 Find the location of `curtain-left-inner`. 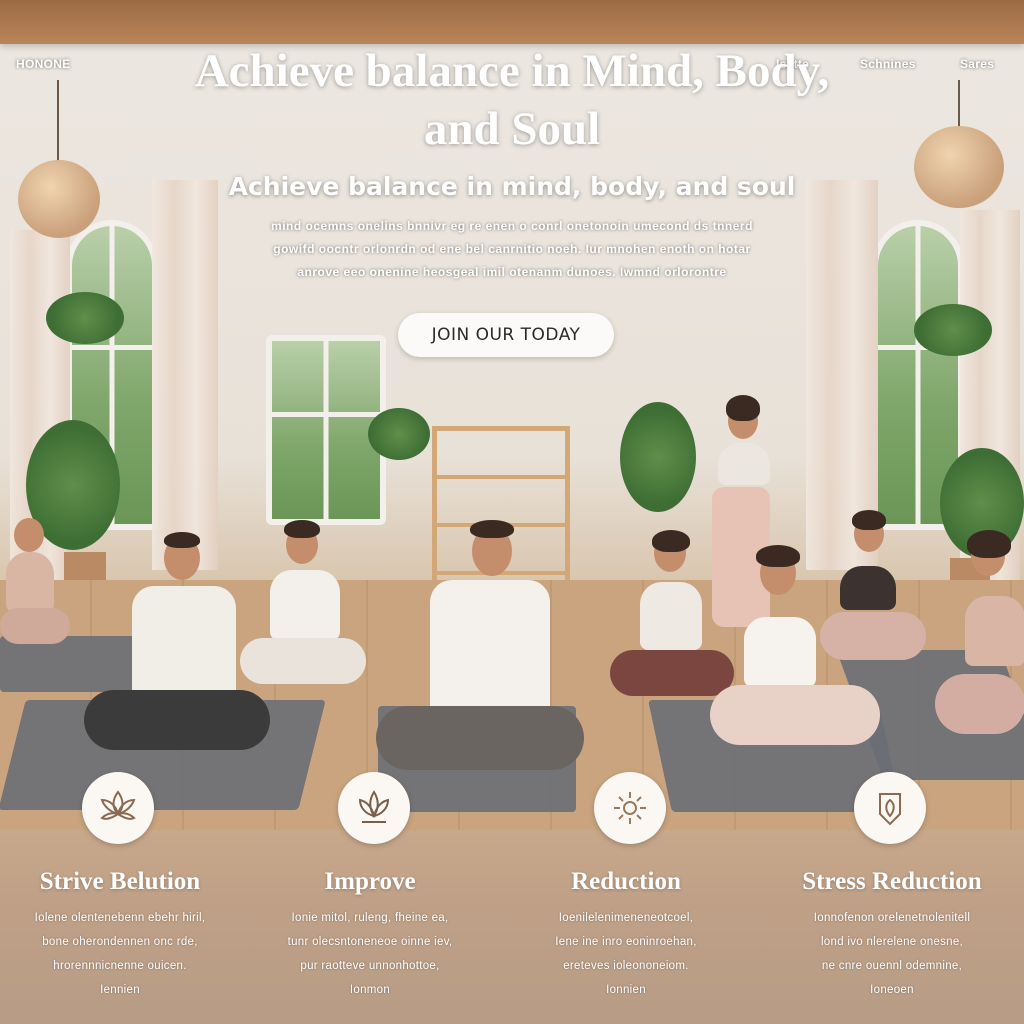

curtain-left-inner is located at coordinates (185, 375).